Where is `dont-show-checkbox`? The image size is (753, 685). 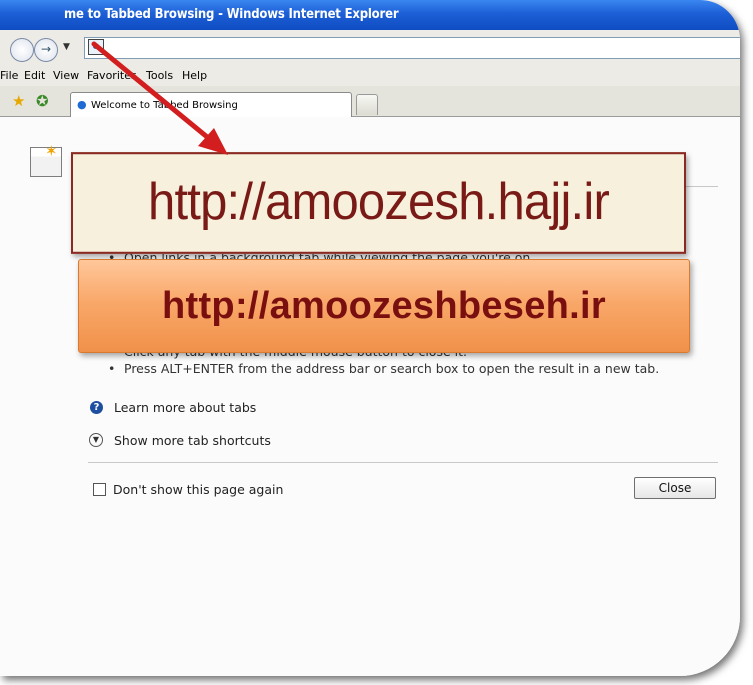
dont-show-checkbox is located at coordinates (99, 489).